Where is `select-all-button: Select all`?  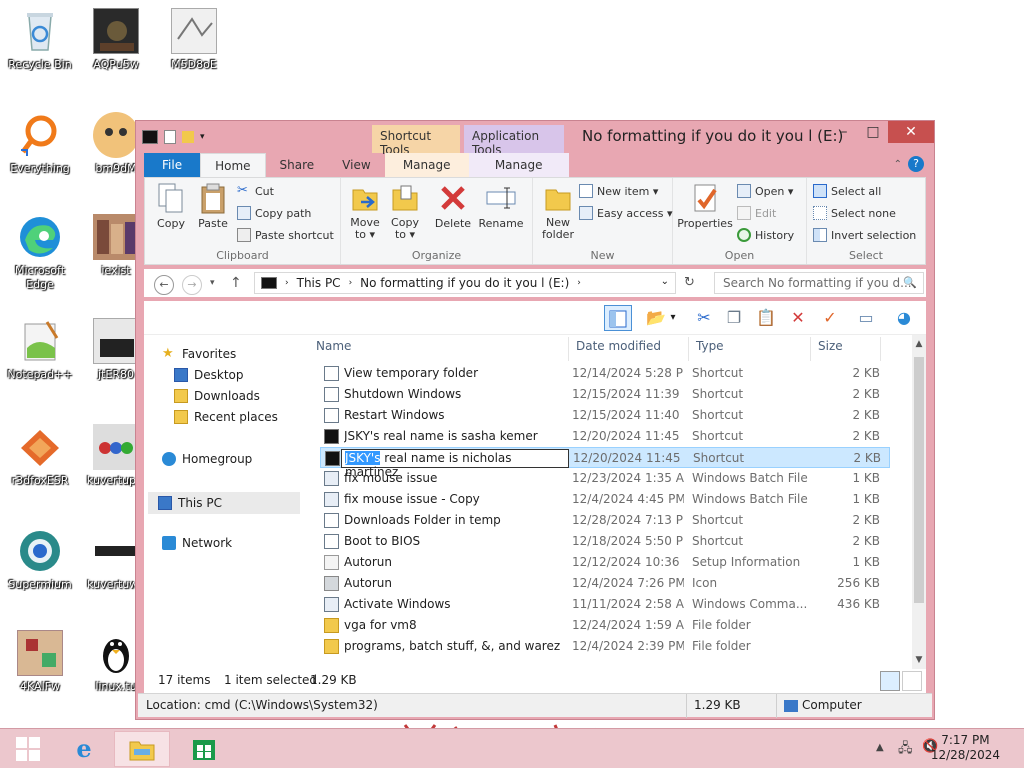
select-all-button: Select all is located at coordinates (847, 191).